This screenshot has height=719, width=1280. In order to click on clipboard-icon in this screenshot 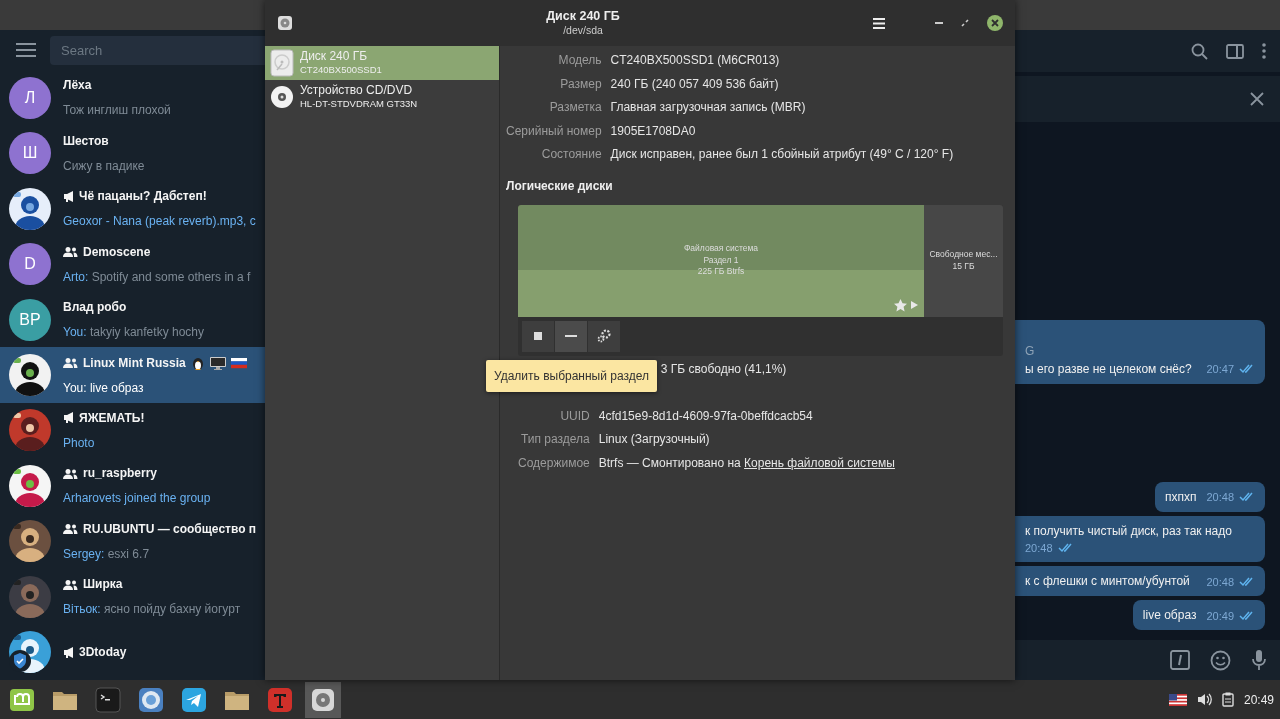, I will do `click(1227, 699)`.